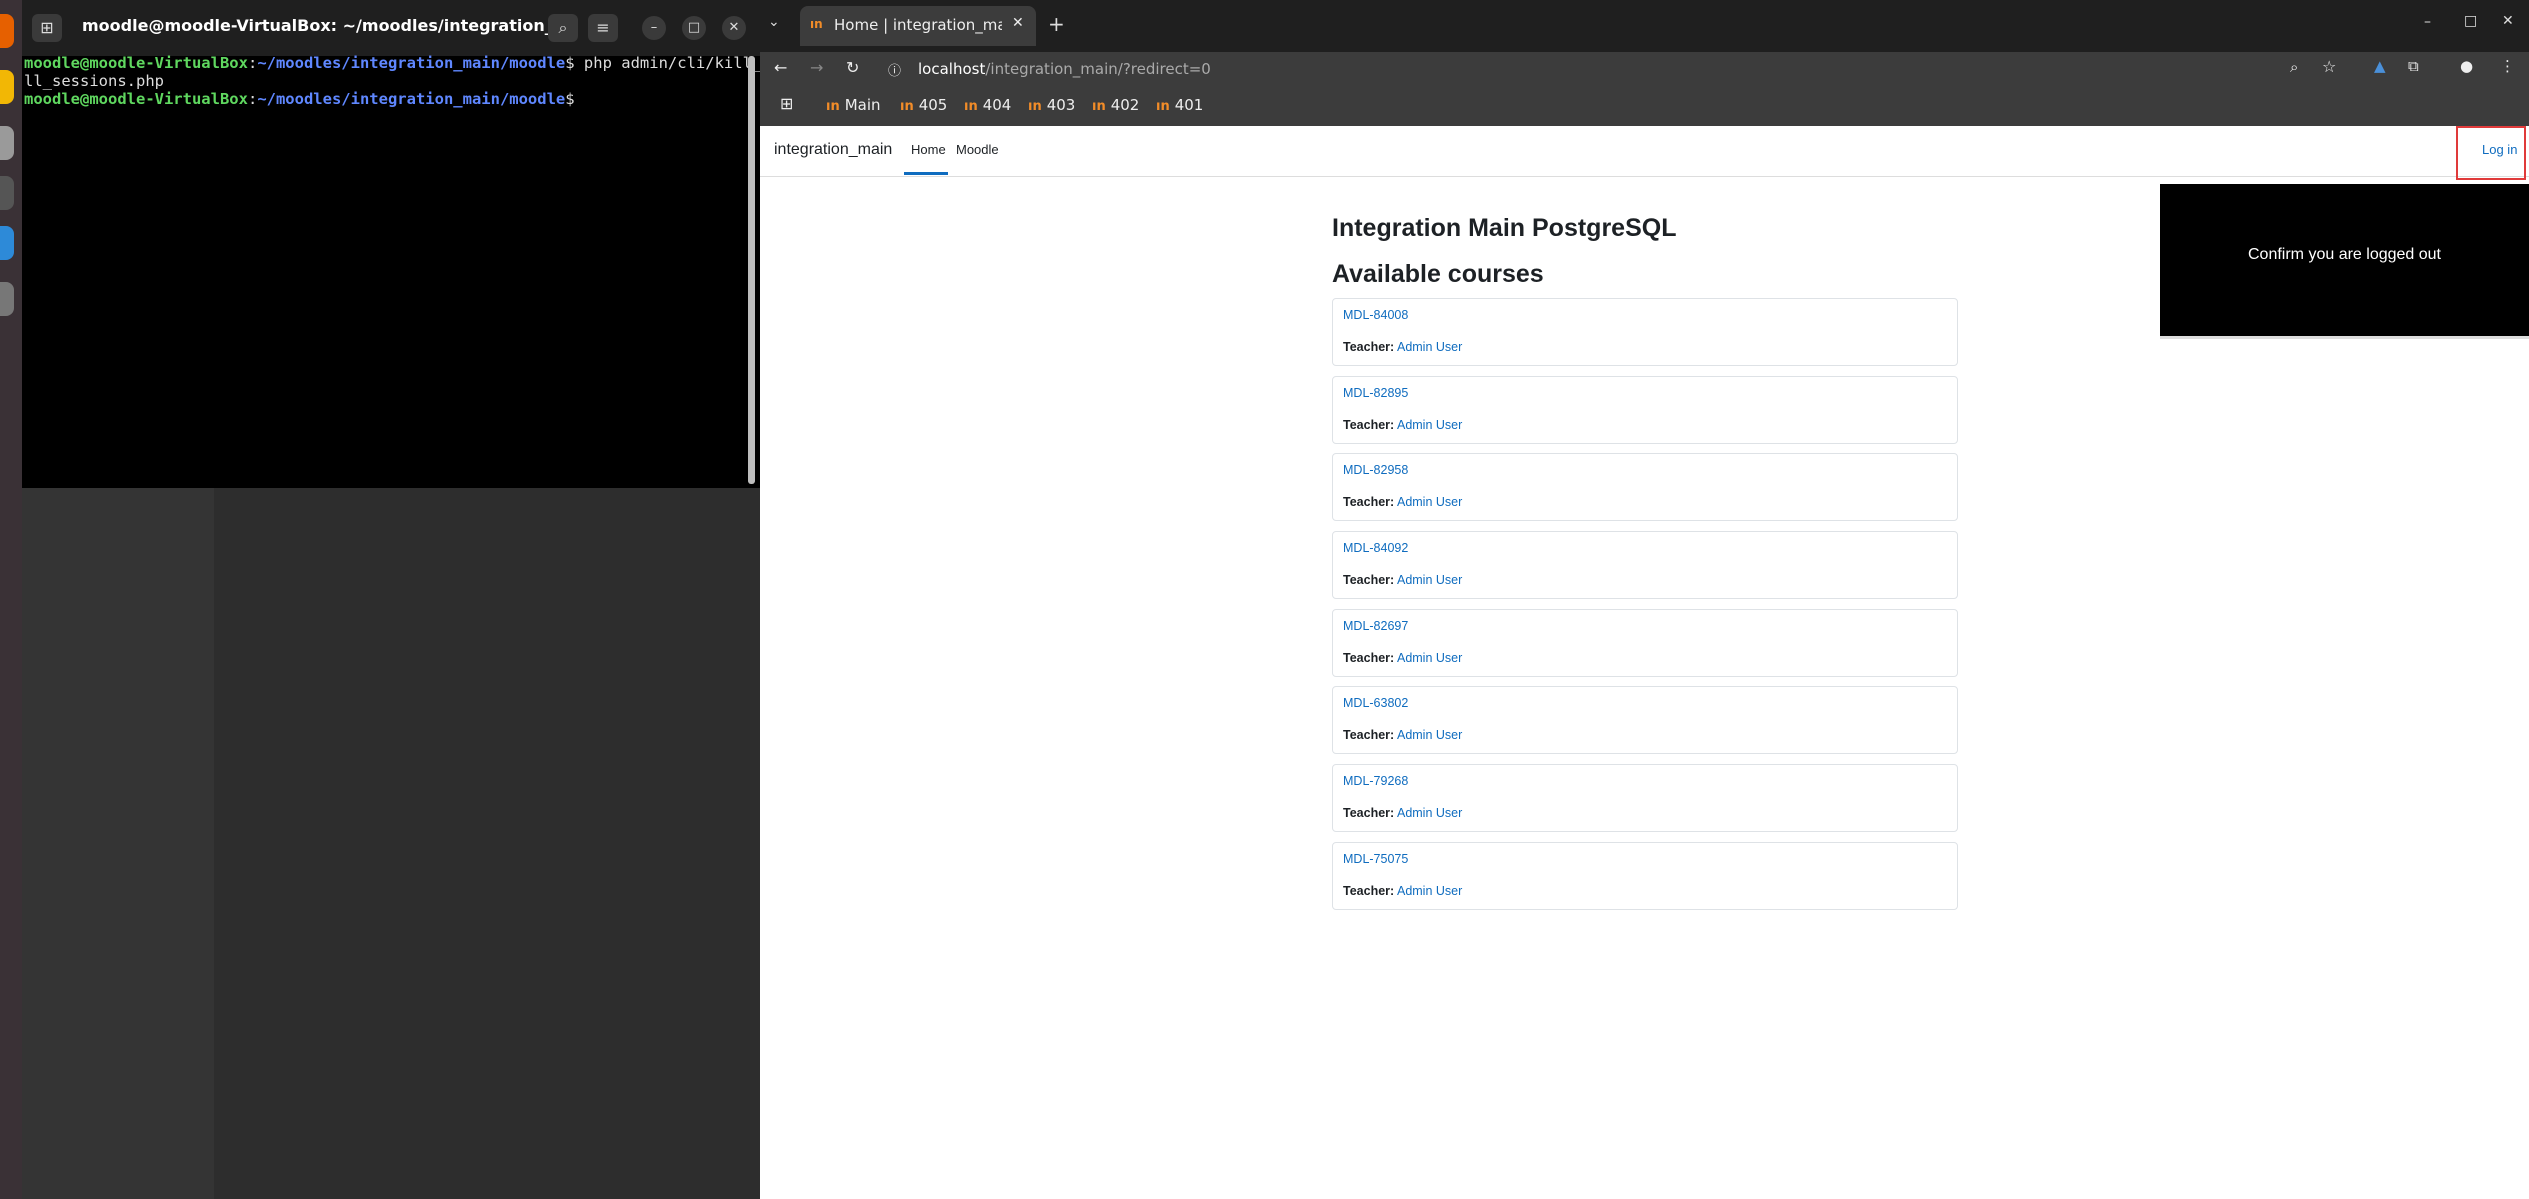  Describe the element at coordinates (1115, 105) in the screenshot. I see `bookmark-402: ın 402` at that location.